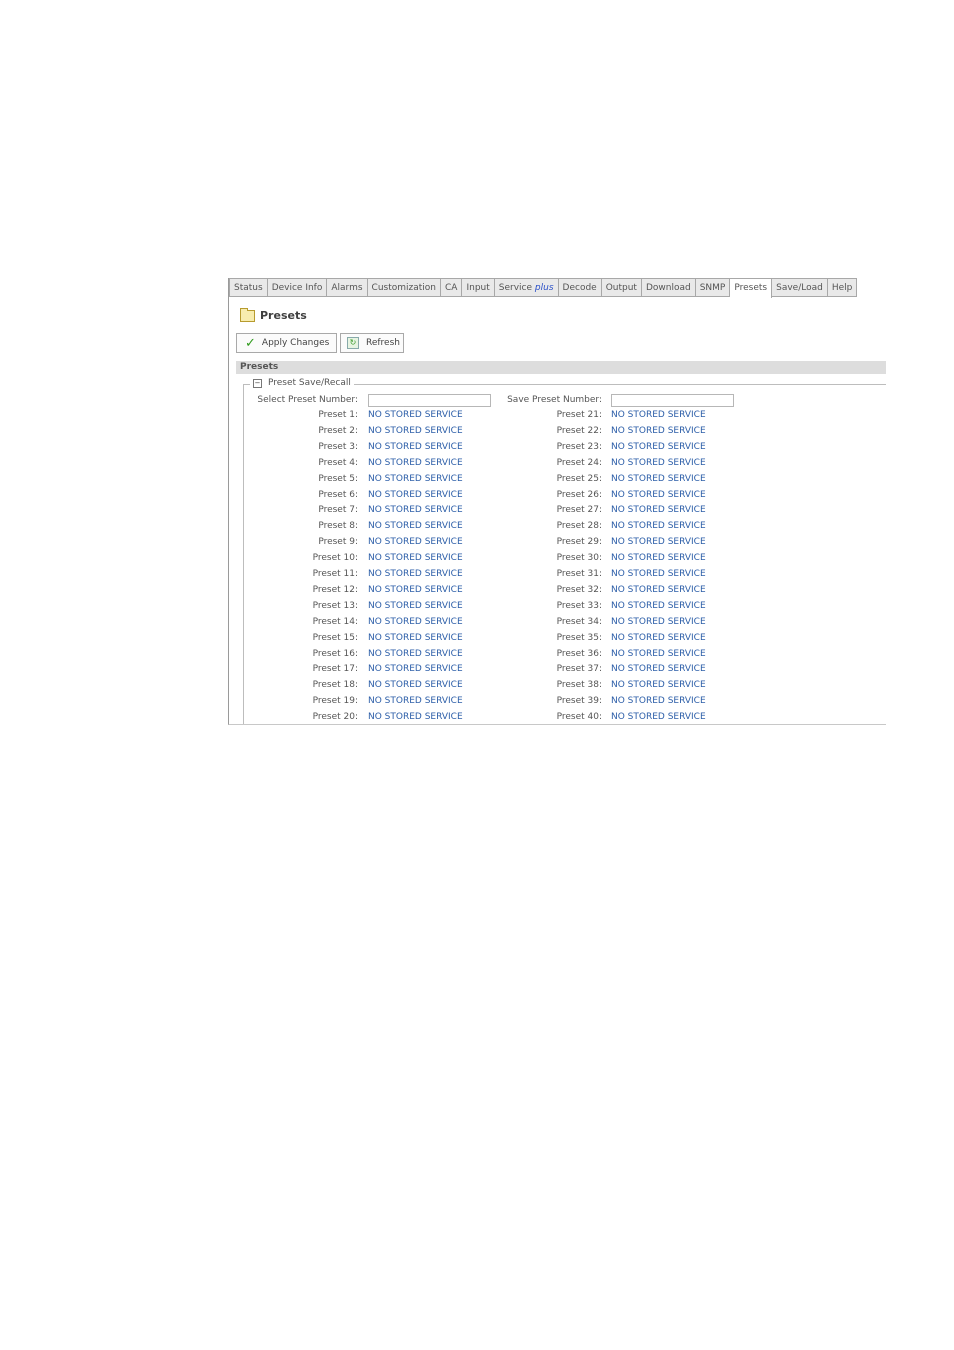 The width and height of the screenshot is (954, 1350). Describe the element at coordinates (579, 415) in the screenshot. I see `preset-label: Preset 21:` at that location.